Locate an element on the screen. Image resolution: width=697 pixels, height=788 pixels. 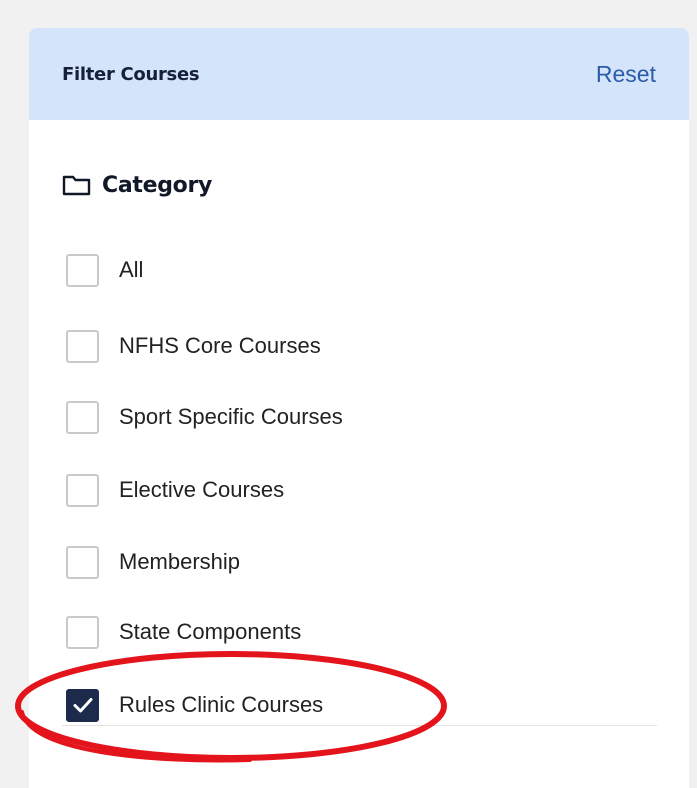
filter-title: Filter Courses is located at coordinates (131, 74).